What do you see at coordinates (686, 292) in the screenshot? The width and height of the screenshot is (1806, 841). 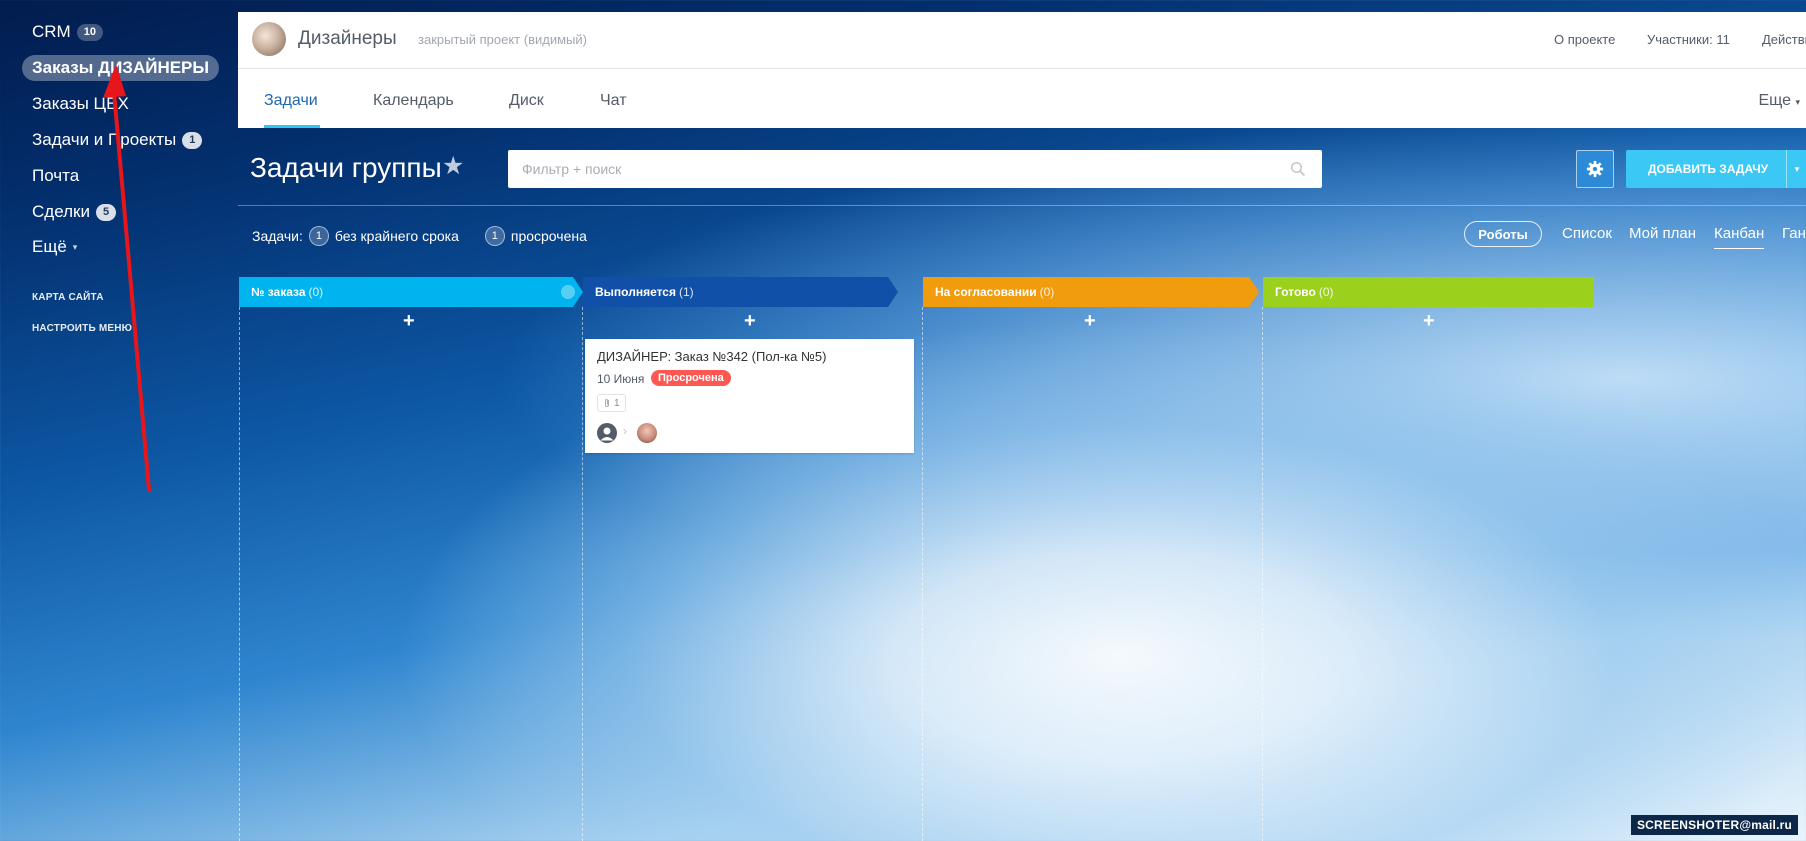 I see `stage-count: (1)` at bounding box center [686, 292].